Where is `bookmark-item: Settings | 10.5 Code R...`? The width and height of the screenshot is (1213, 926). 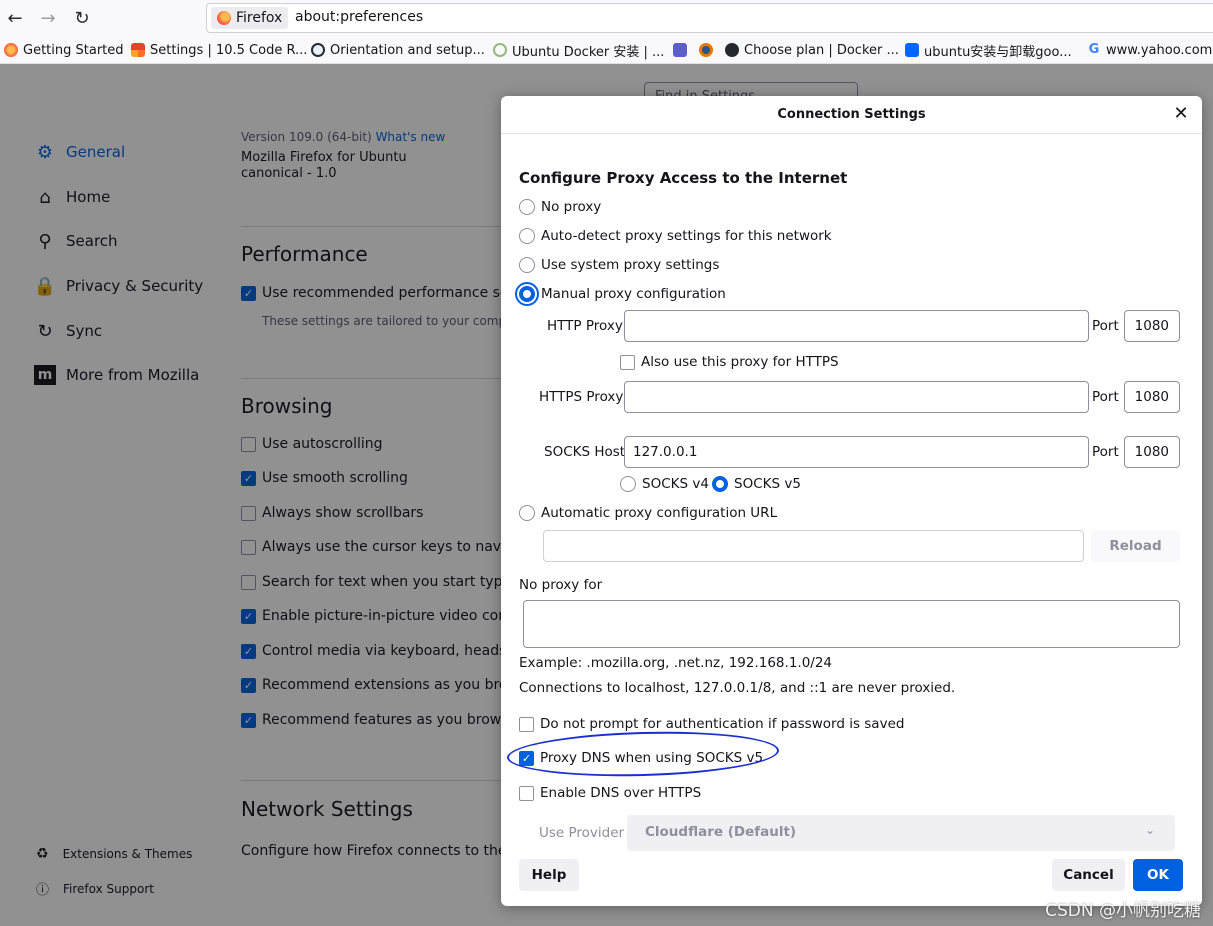 bookmark-item: Settings | 10.5 Code R... is located at coordinates (219, 50).